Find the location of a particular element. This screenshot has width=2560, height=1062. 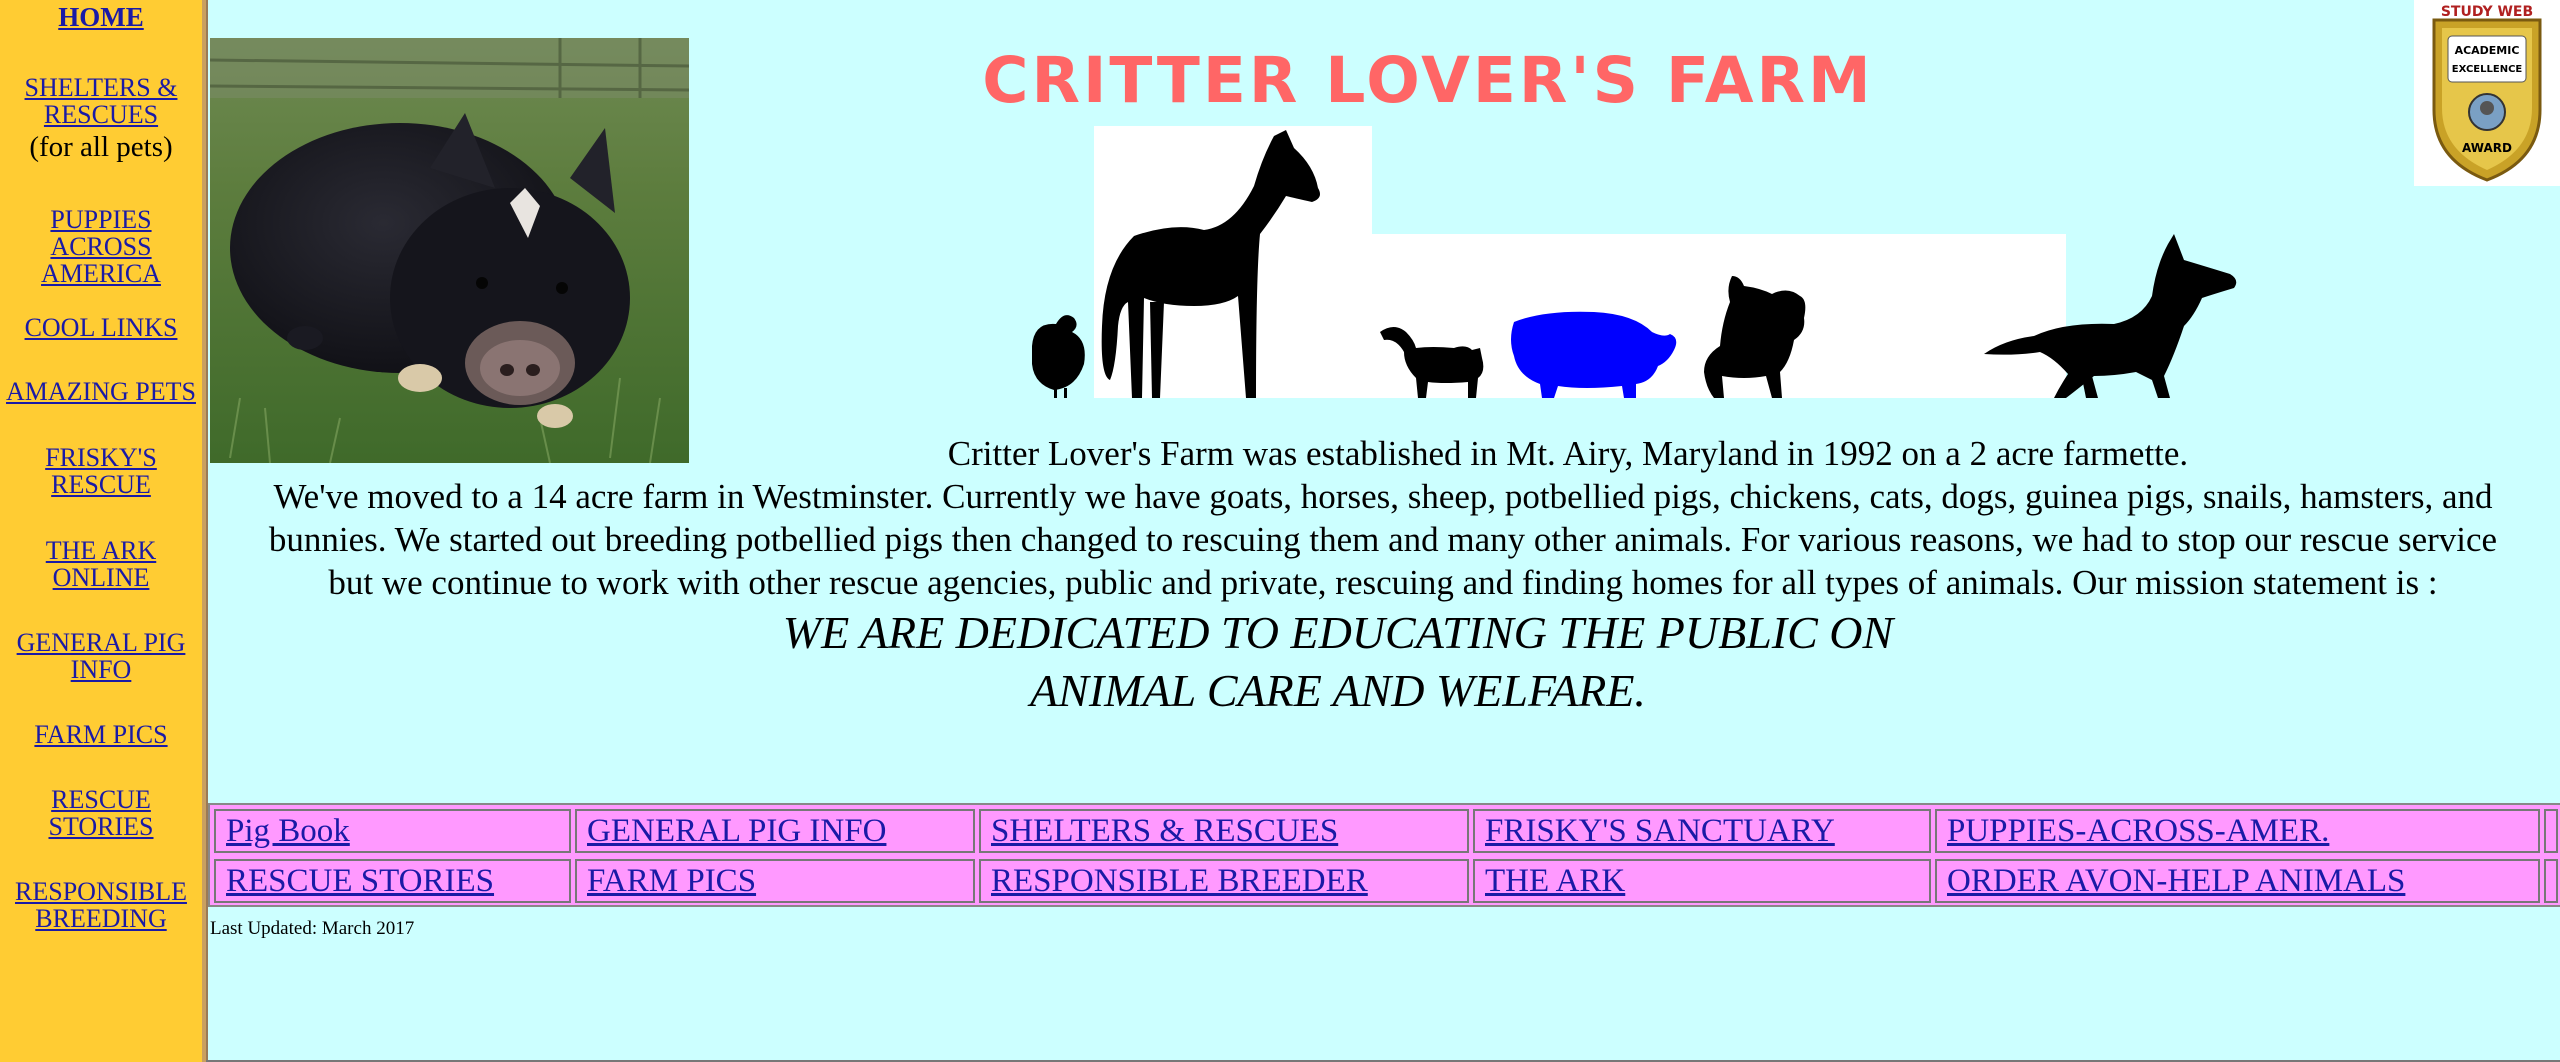

sidebar-rescue-line1: RESCUE is located at coordinates (101, 799).